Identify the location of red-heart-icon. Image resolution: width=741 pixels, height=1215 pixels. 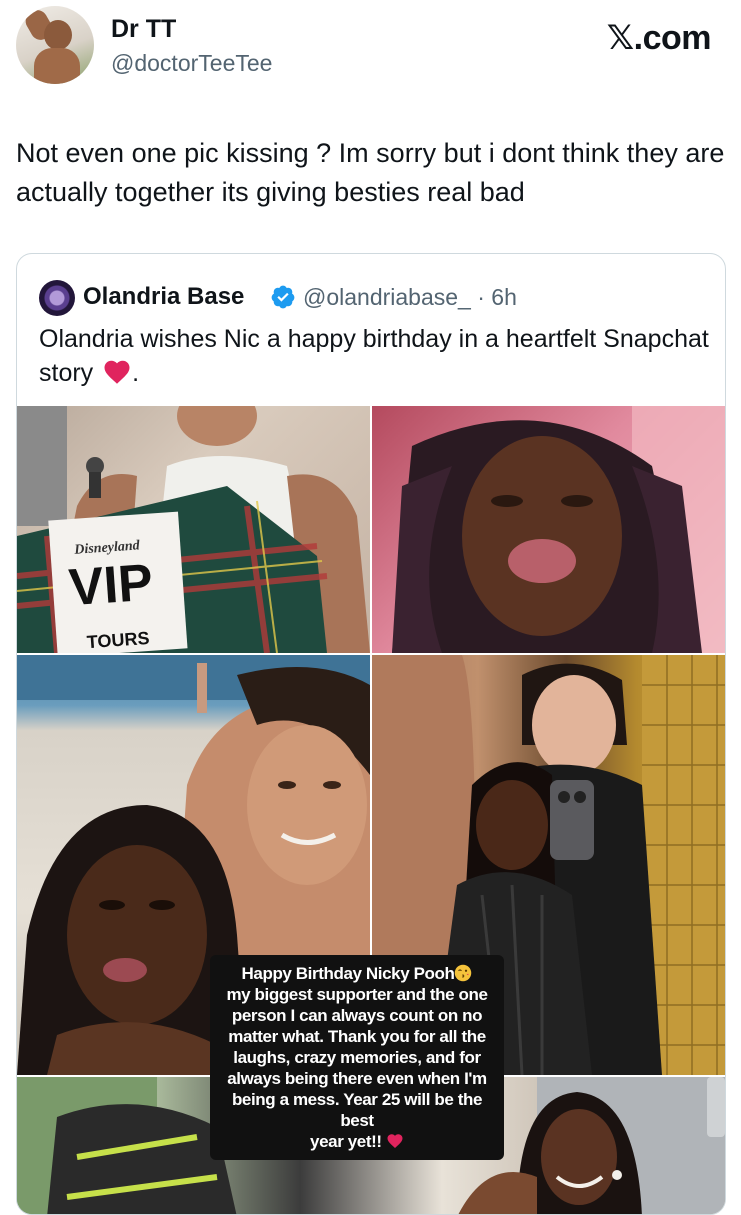
(117, 372).